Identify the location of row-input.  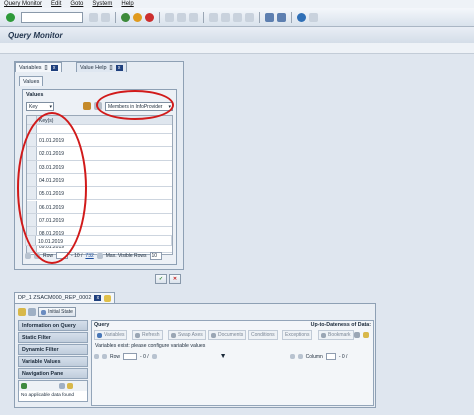
(130, 356).